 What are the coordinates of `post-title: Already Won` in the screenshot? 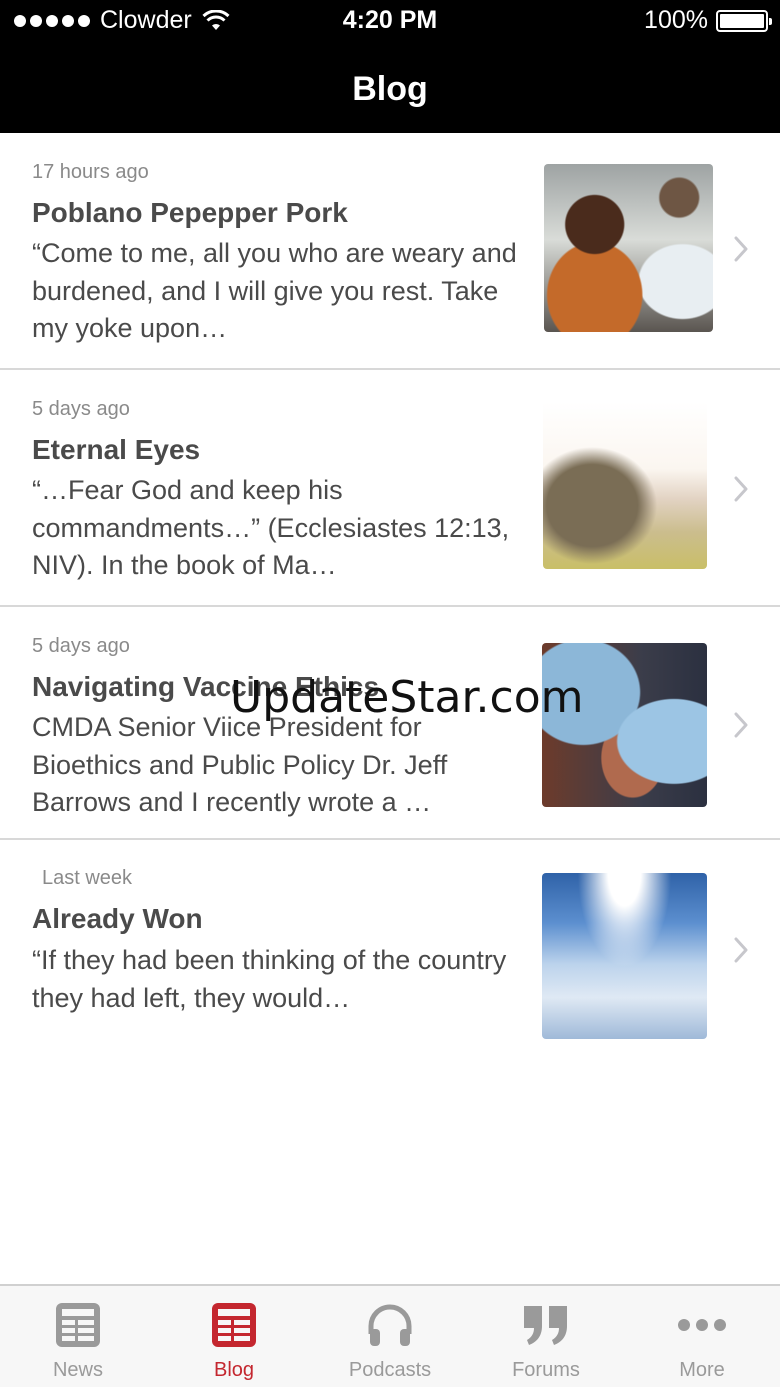 It's located at (117, 918).